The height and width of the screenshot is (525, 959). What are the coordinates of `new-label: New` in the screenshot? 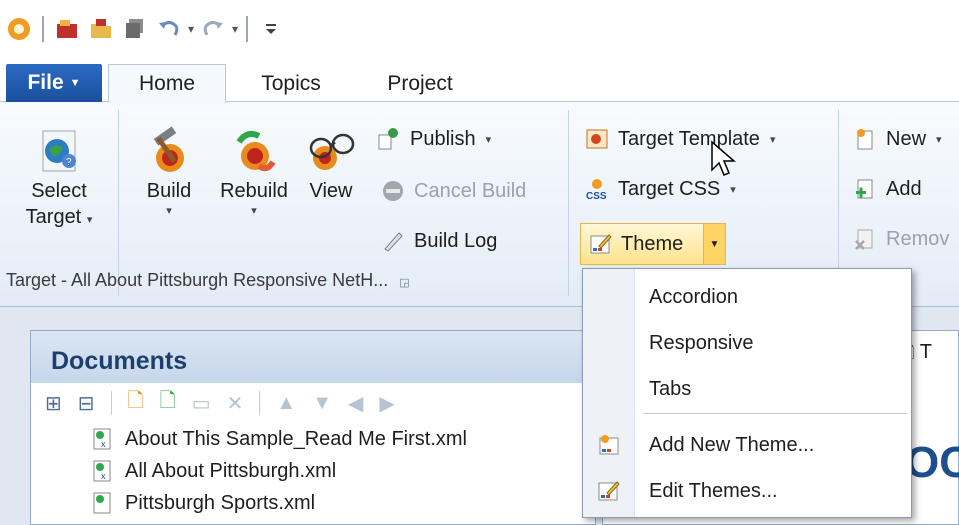 It's located at (906, 138).